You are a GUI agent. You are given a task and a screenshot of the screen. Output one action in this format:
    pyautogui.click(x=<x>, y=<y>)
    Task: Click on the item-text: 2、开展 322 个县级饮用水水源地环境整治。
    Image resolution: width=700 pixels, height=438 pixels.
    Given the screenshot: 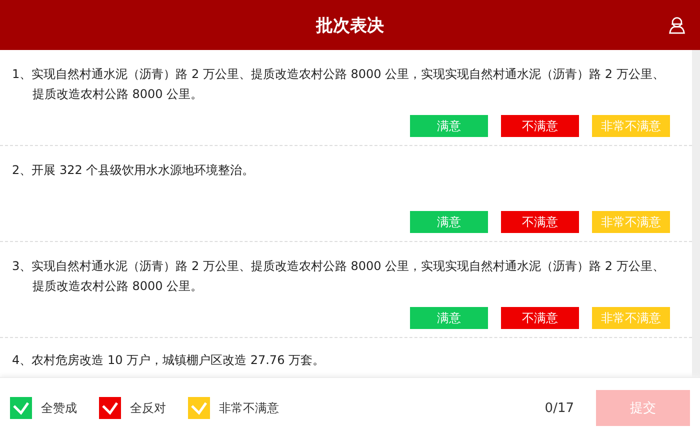 What is the action you would take?
    pyautogui.click(x=134, y=170)
    